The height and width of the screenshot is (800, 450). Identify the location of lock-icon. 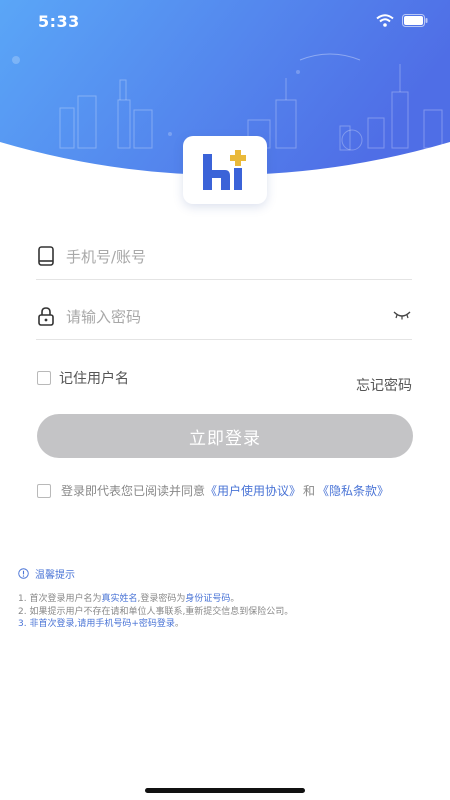
(46, 316).